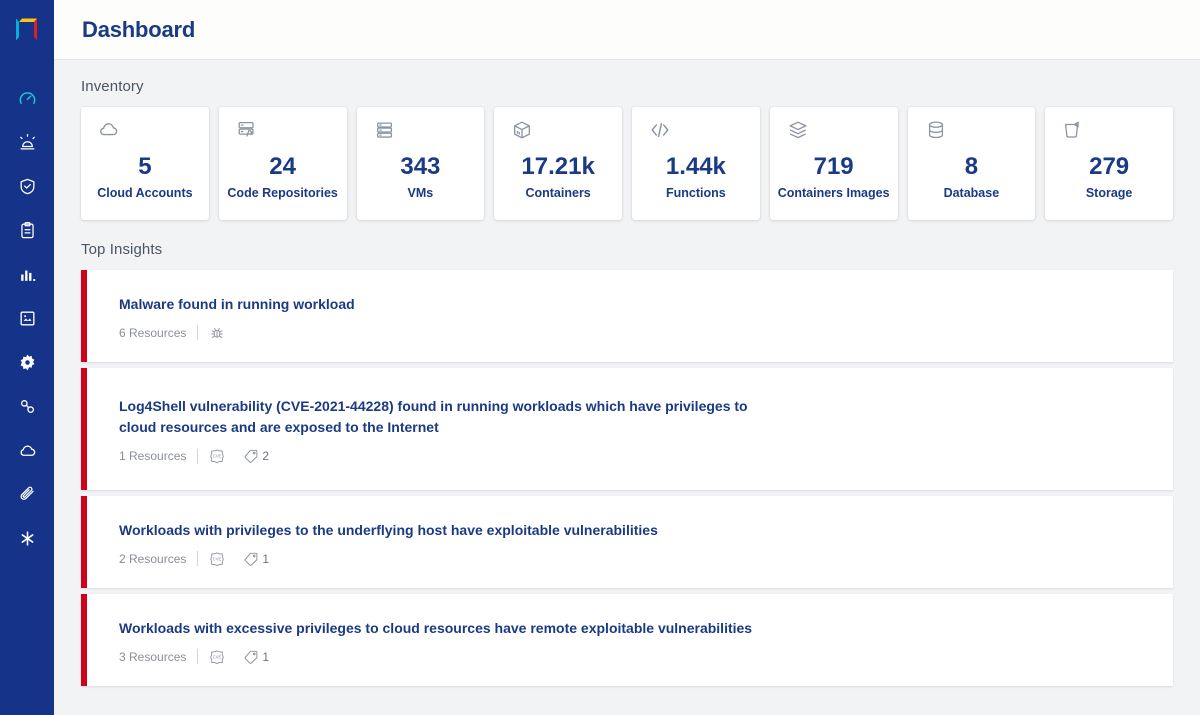 The height and width of the screenshot is (715, 1200). Describe the element at coordinates (112, 86) in the screenshot. I see `inventory-section-title: Inventory` at that location.